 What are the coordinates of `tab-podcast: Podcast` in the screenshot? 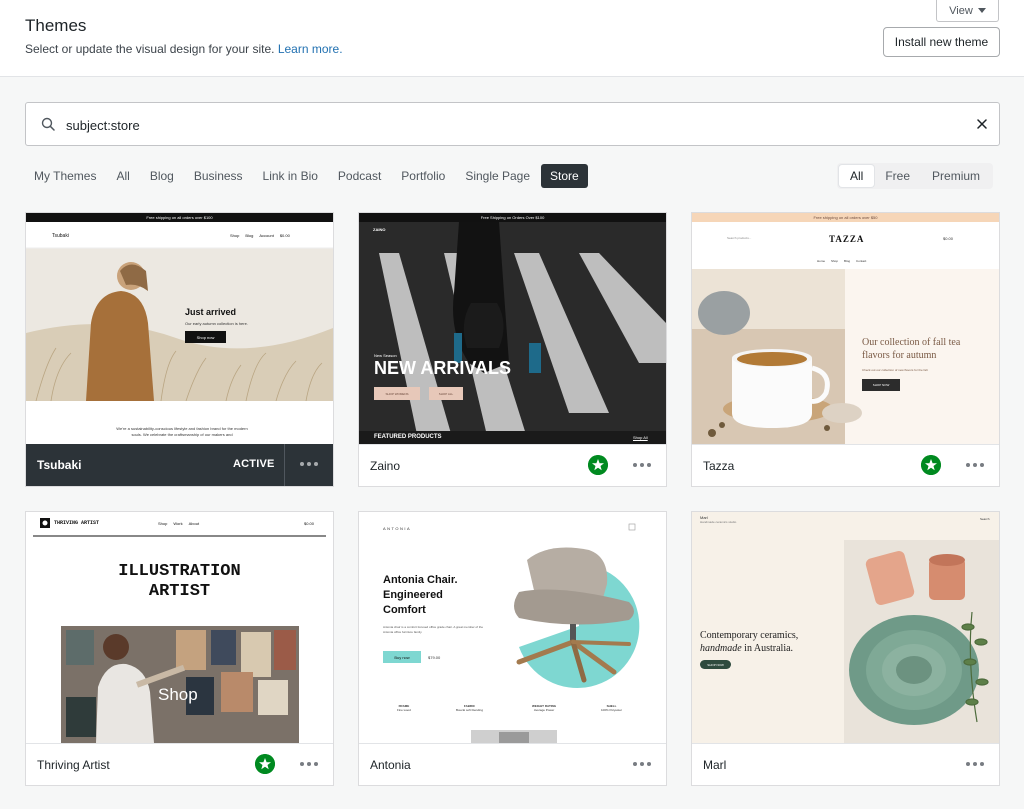 It's located at (359, 176).